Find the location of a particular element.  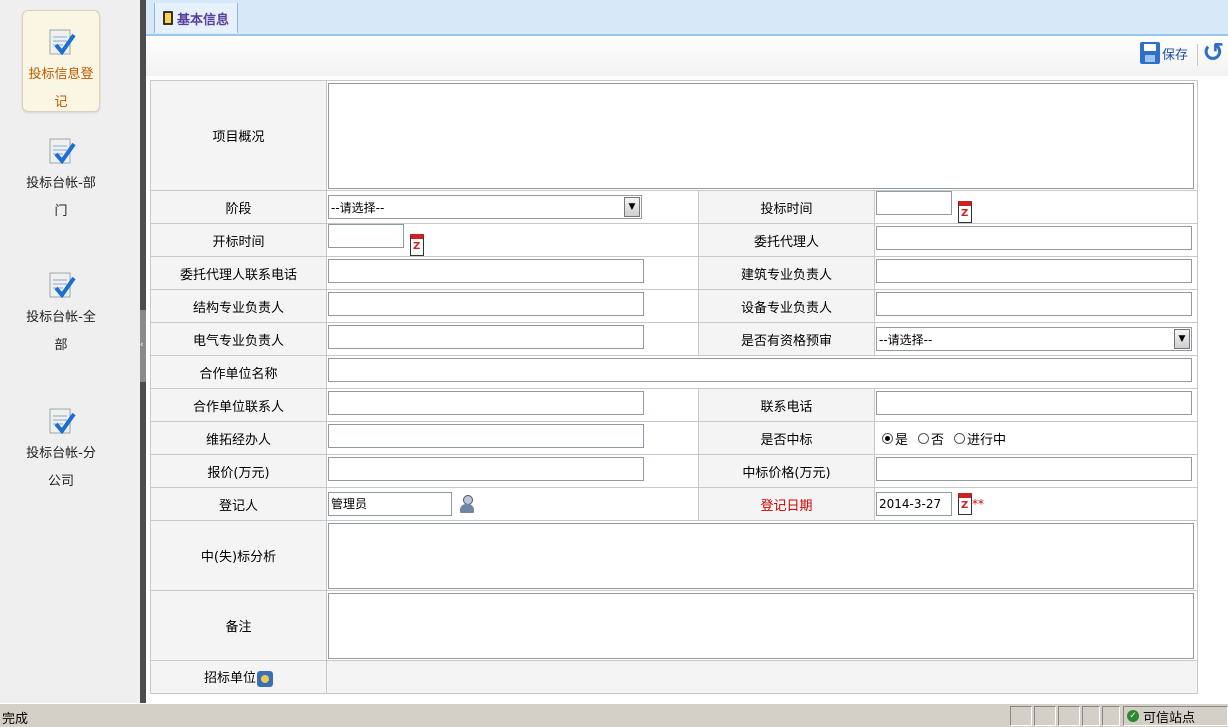

stage-select-value: --请选择-- is located at coordinates (358, 207).